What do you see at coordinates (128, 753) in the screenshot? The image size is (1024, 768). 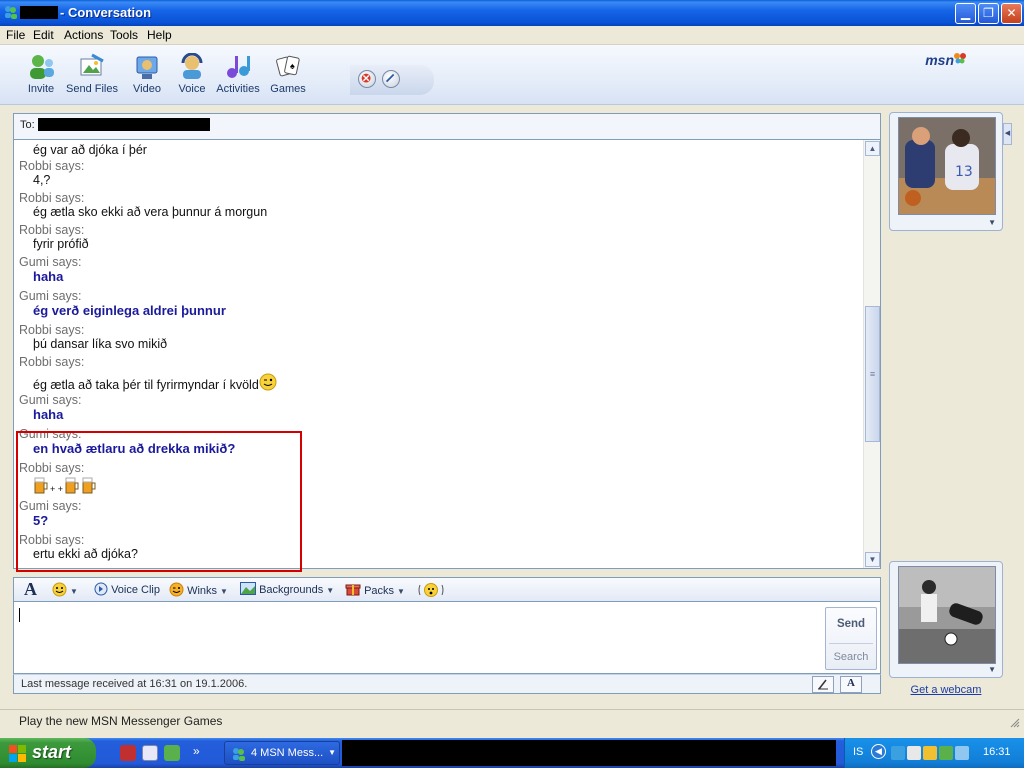 I see `quicklaunch-app-icon` at bounding box center [128, 753].